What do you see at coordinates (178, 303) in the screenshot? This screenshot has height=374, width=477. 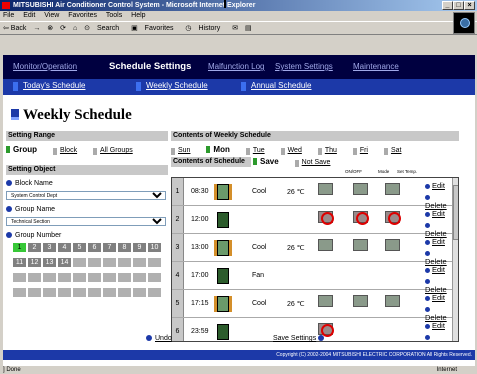 I see `row-number: 5` at bounding box center [178, 303].